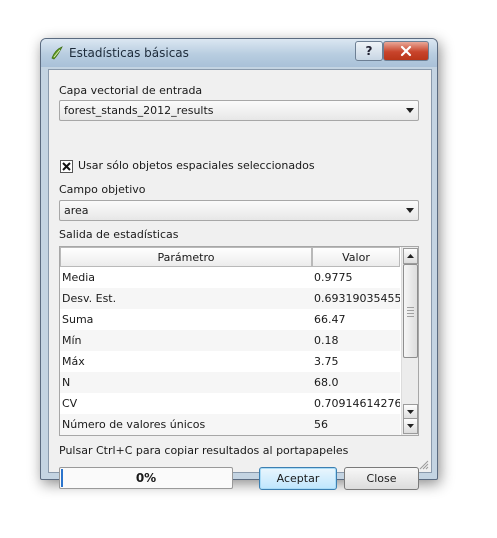 This screenshot has height=538, width=497. What do you see at coordinates (230, 424) in the screenshot?
I see `table-row: Número de valores únicos 56` at bounding box center [230, 424].